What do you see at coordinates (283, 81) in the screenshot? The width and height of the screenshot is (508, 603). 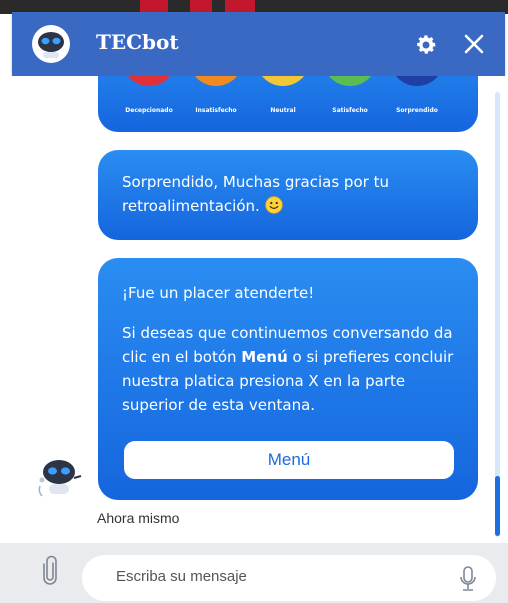 I see `rating-option-neutral` at bounding box center [283, 81].